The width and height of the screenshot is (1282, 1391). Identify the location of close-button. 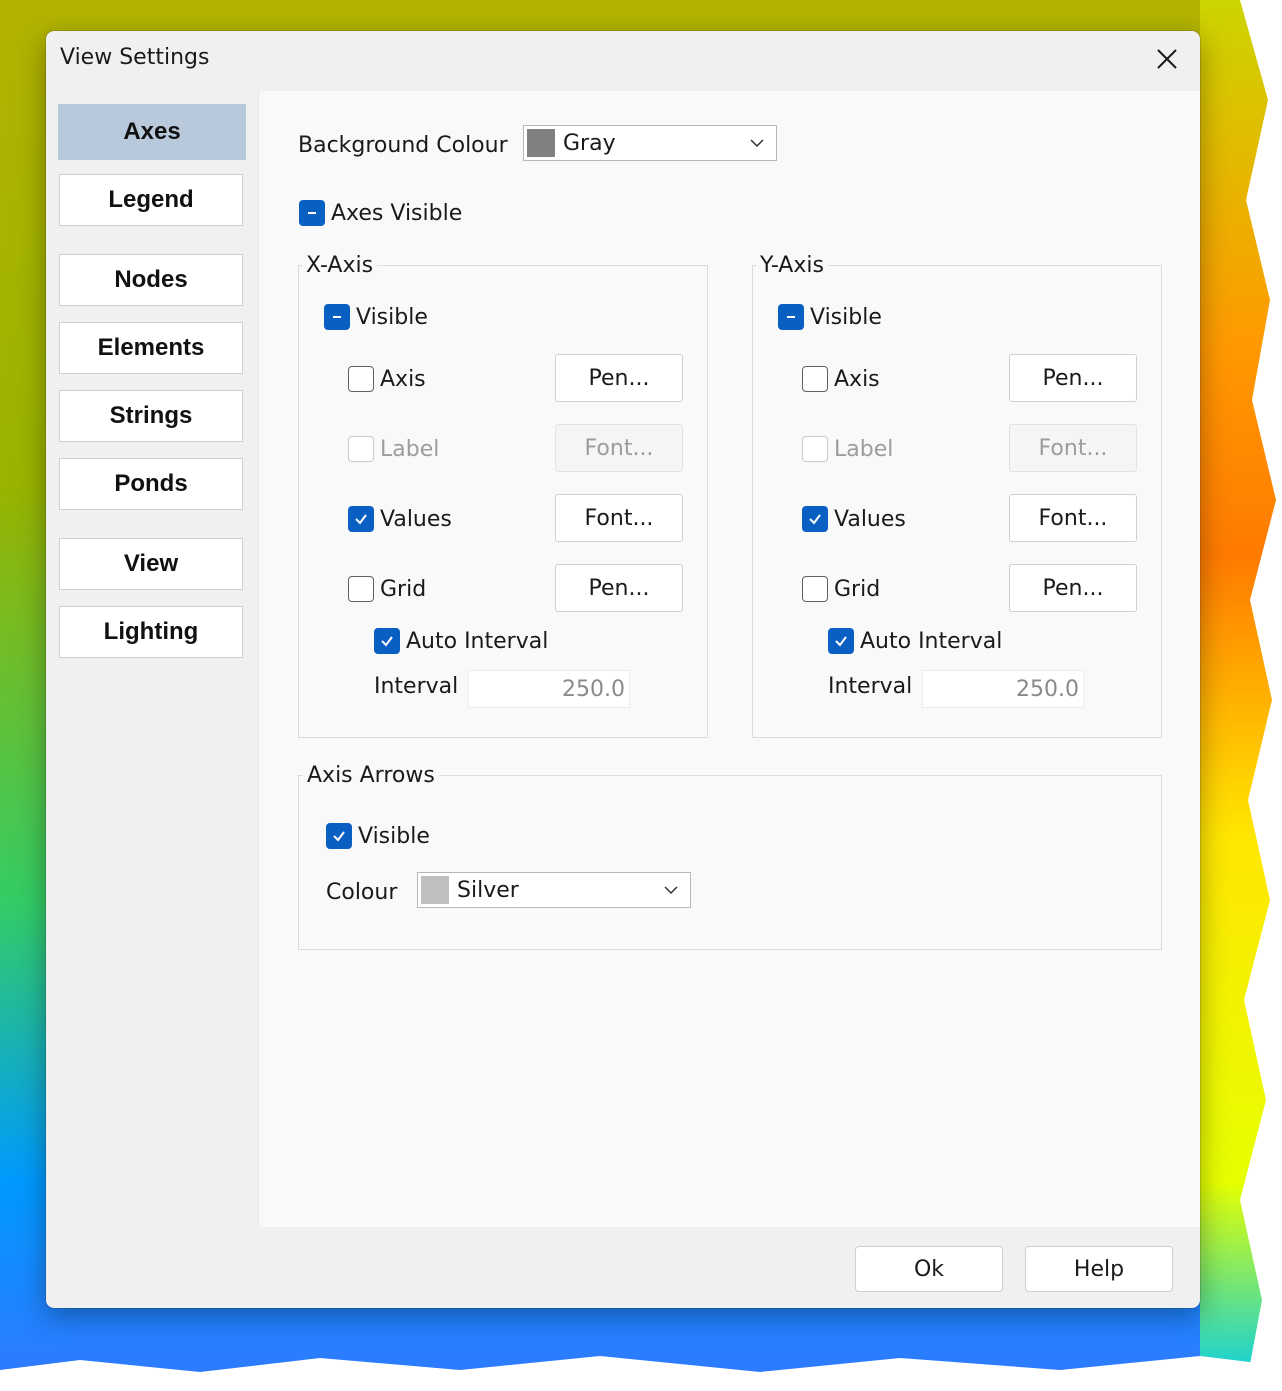
(1167, 59).